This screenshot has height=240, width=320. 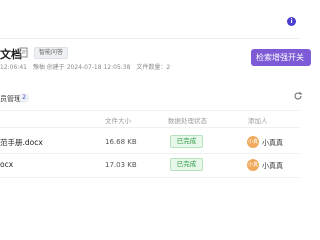 What do you see at coordinates (281, 57) in the screenshot?
I see `retrieval-enhance-button: 检索增强开关` at bounding box center [281, 57].